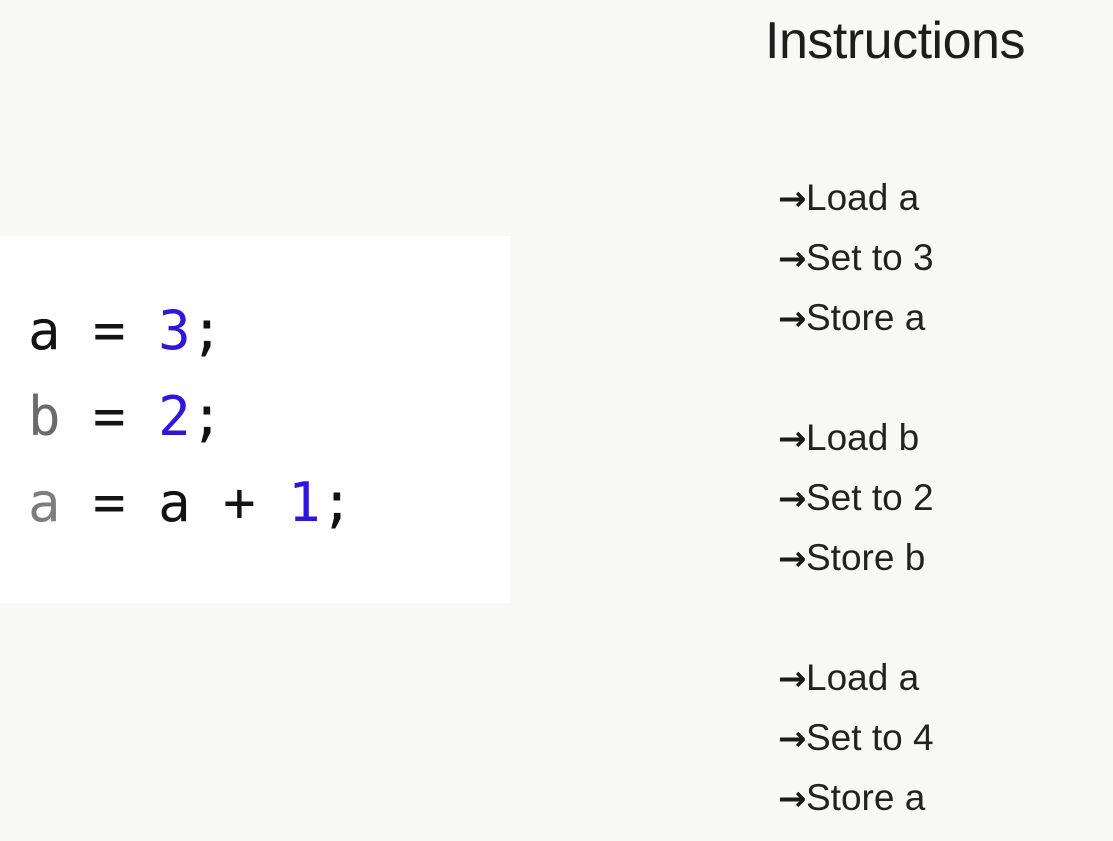  Describe the element at coordinates (44, 416) in the screenshot. I see `code-token-identifier-dim: b` at that location.